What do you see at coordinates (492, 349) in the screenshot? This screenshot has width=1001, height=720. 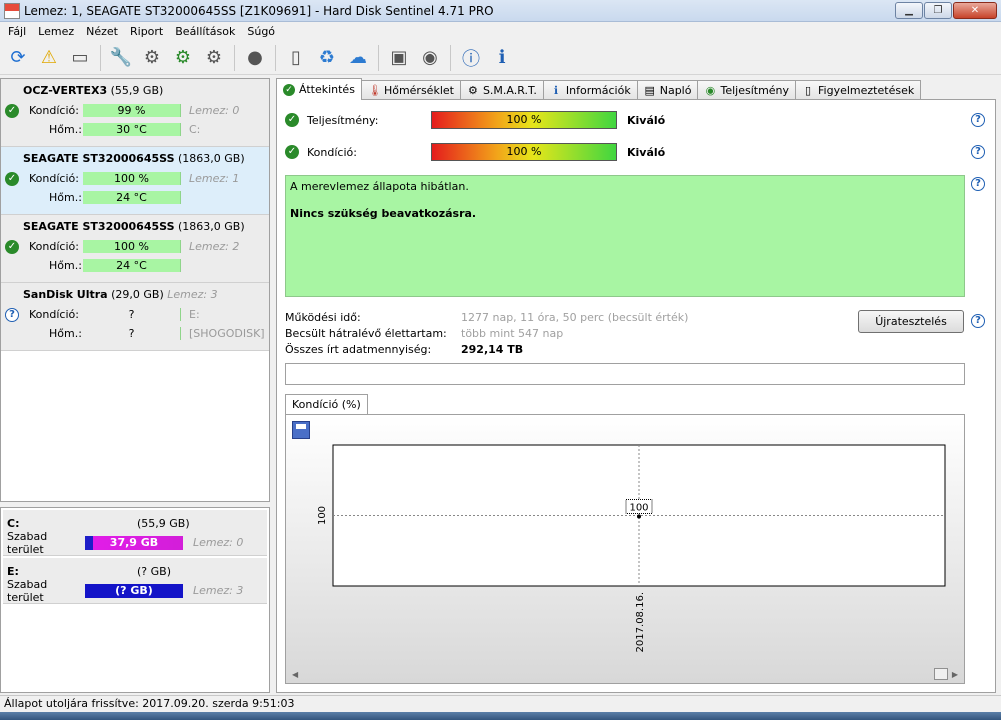 I see `written-data-value: 292,14 TB` at bounding box center [492, 349].